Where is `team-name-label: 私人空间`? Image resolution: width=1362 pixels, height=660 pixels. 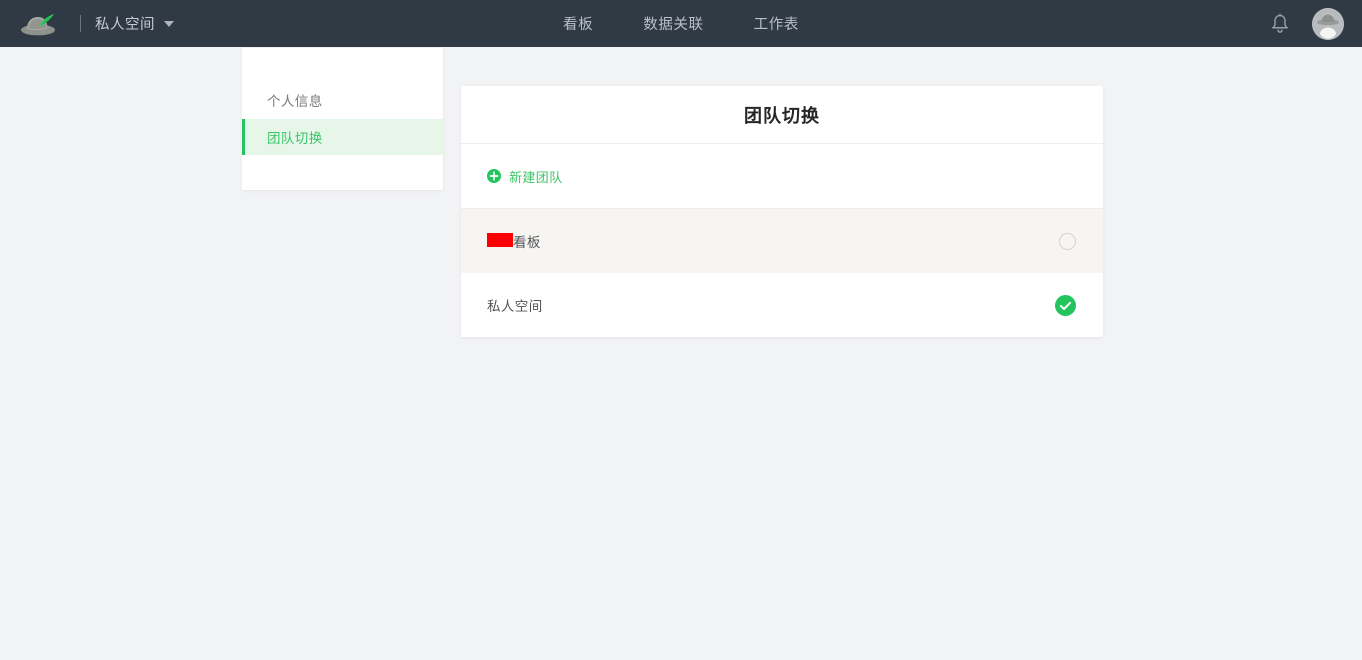
team-name-label: 私人空间 is located at coordinates (515, 306).